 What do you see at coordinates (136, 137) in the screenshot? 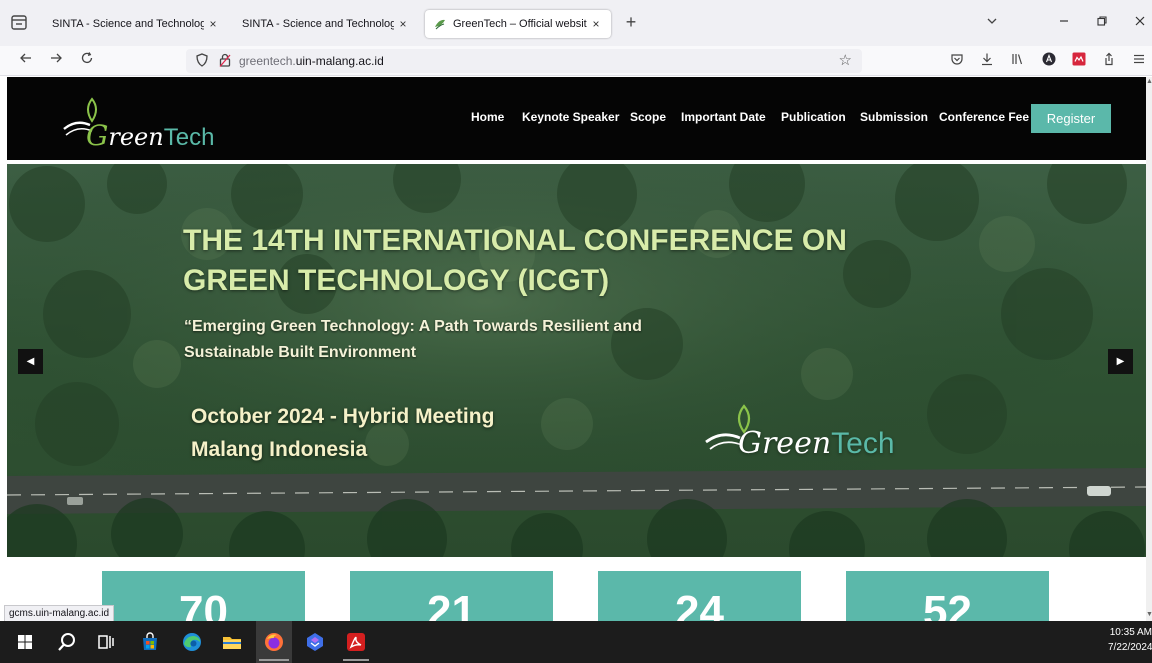
I see `logo-word-reen: reen` at bounding box center [136, 137].